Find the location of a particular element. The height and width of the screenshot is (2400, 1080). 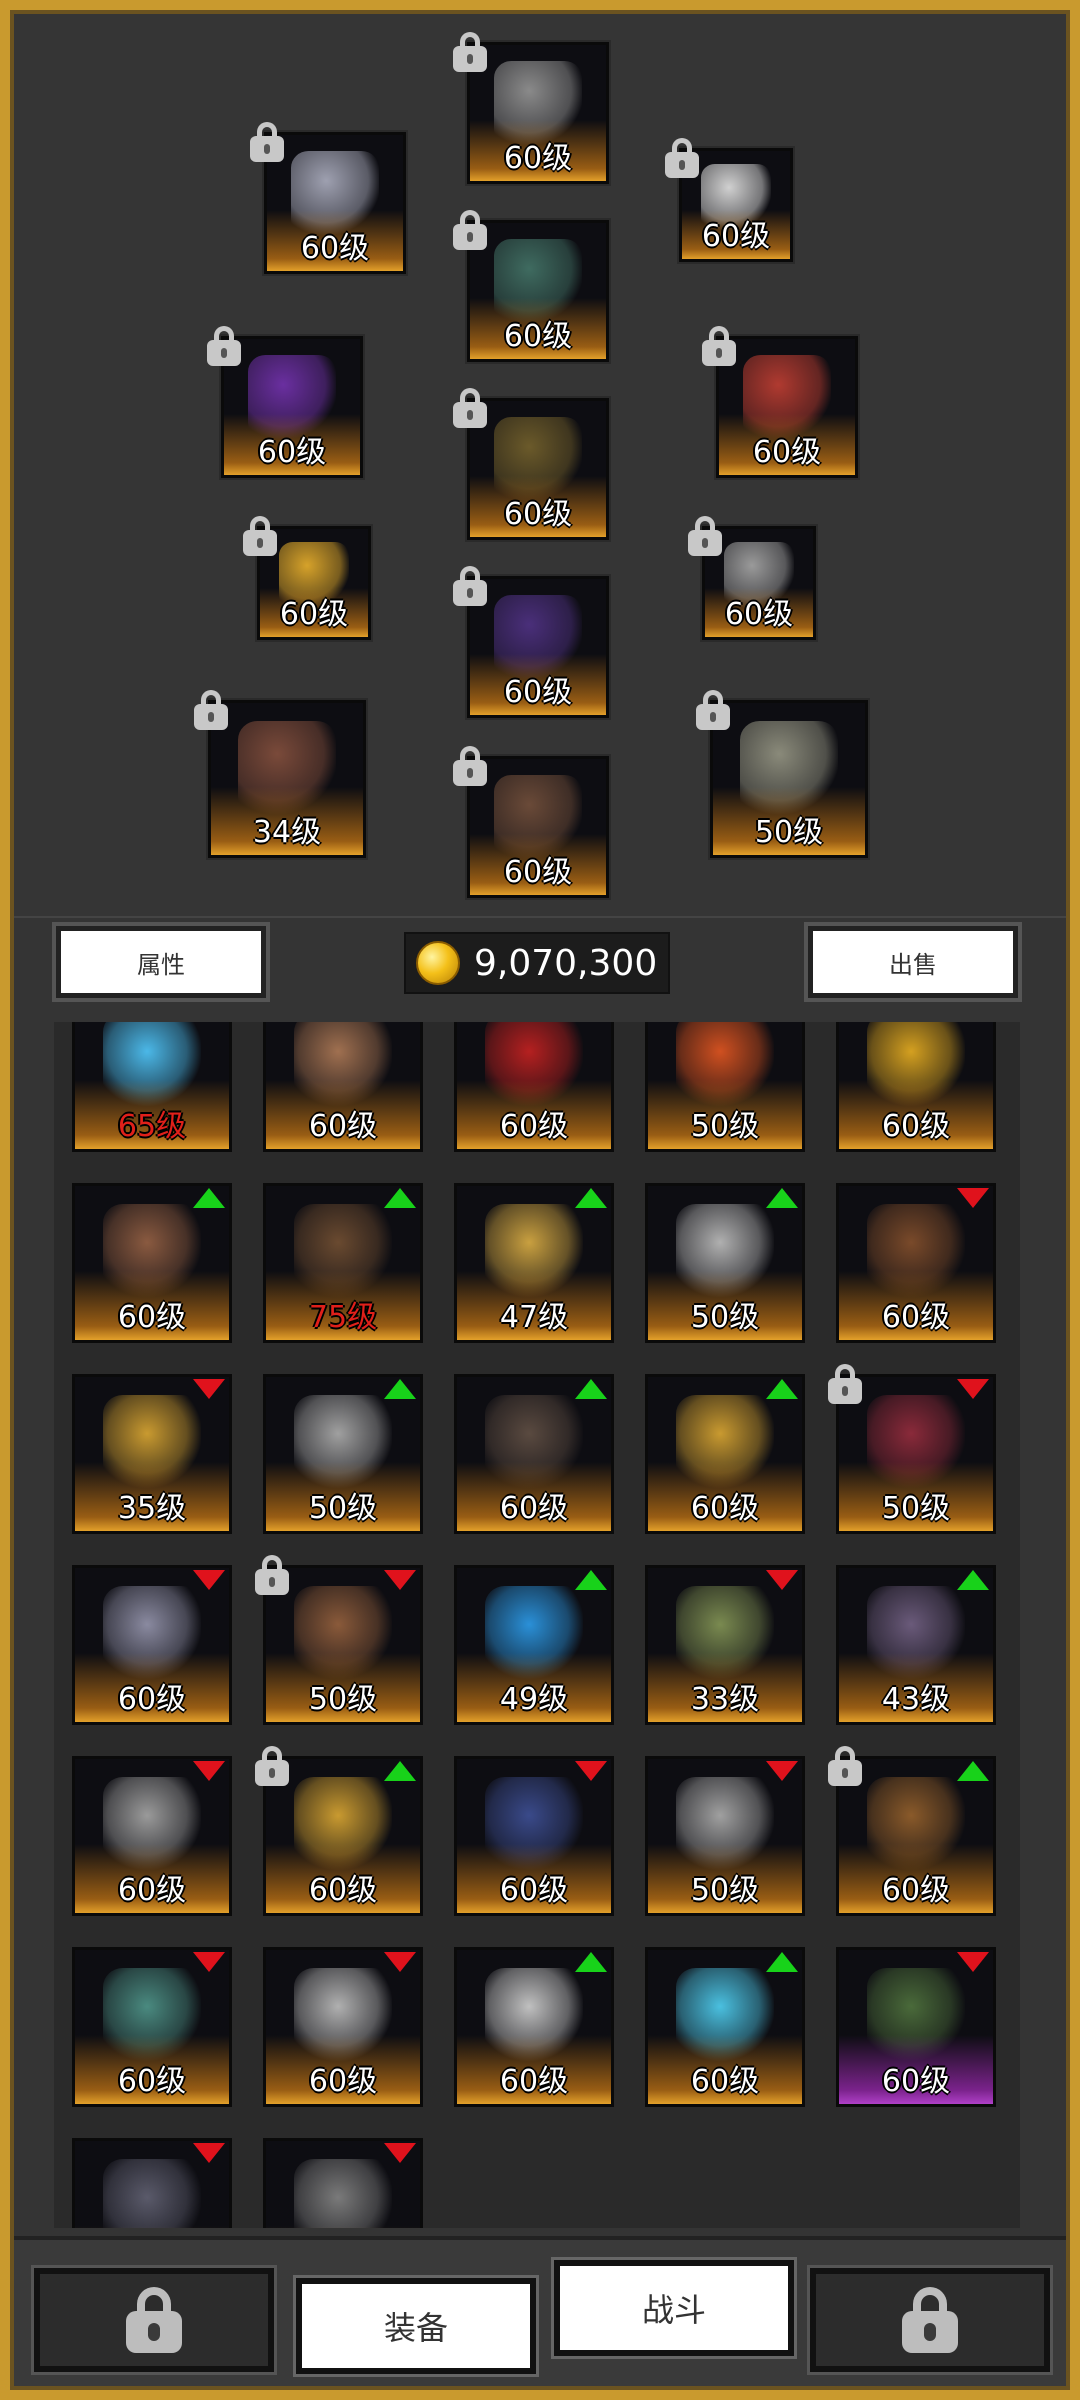

inventory-item: 35级 is located at coordinates (152, 1454).